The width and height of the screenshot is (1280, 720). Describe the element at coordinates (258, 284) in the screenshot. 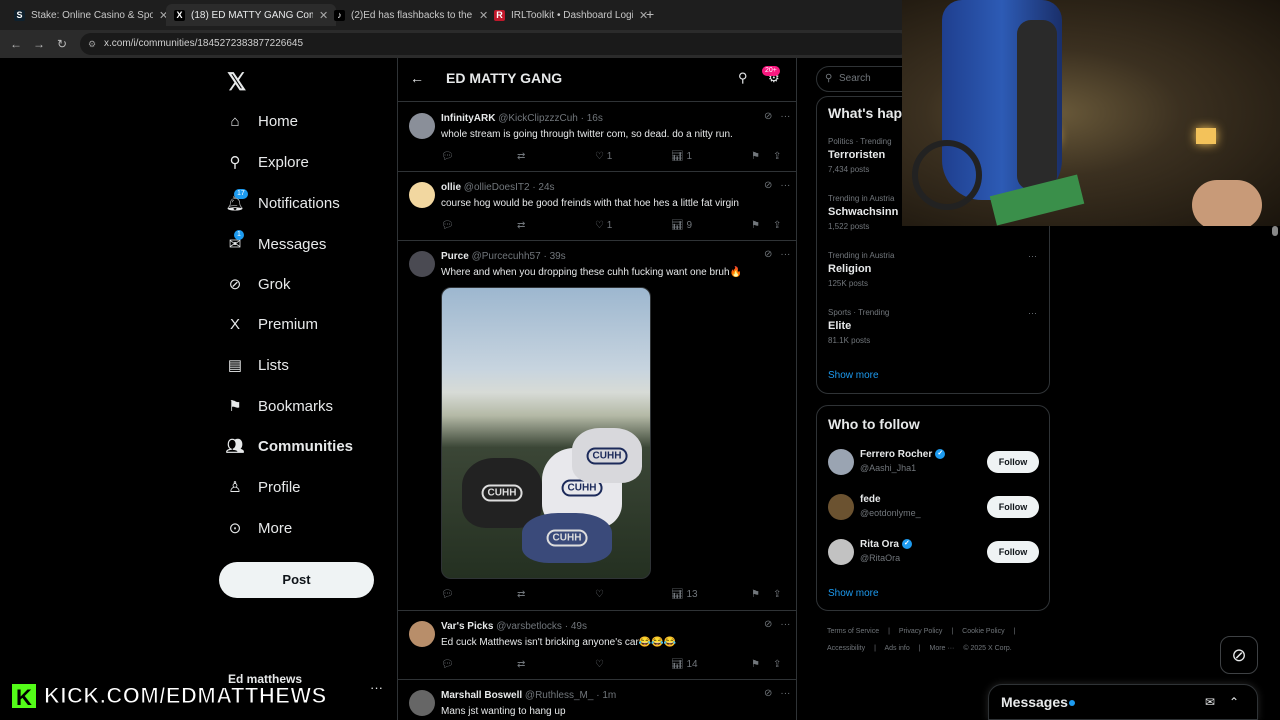

I see `nav-item-grok: ⊘ Grok` at that location.